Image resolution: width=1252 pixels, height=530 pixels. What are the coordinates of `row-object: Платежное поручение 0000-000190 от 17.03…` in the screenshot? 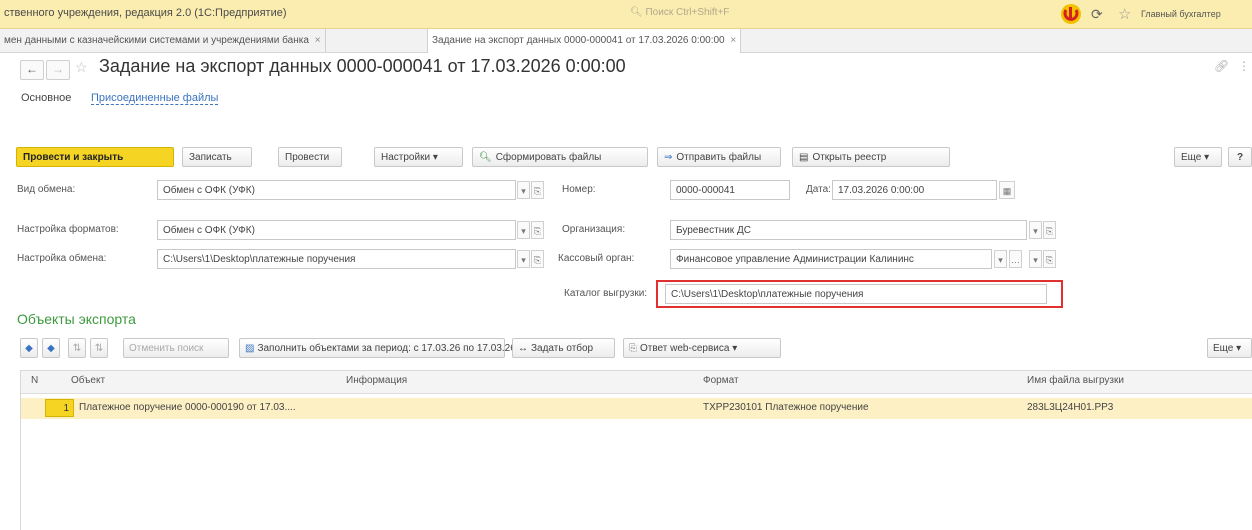 It's located at (187, 407).